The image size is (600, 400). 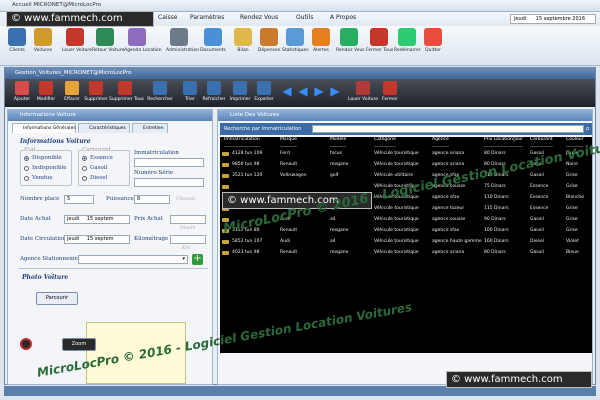 I want to click on search-input, so click(x=448, y=129).